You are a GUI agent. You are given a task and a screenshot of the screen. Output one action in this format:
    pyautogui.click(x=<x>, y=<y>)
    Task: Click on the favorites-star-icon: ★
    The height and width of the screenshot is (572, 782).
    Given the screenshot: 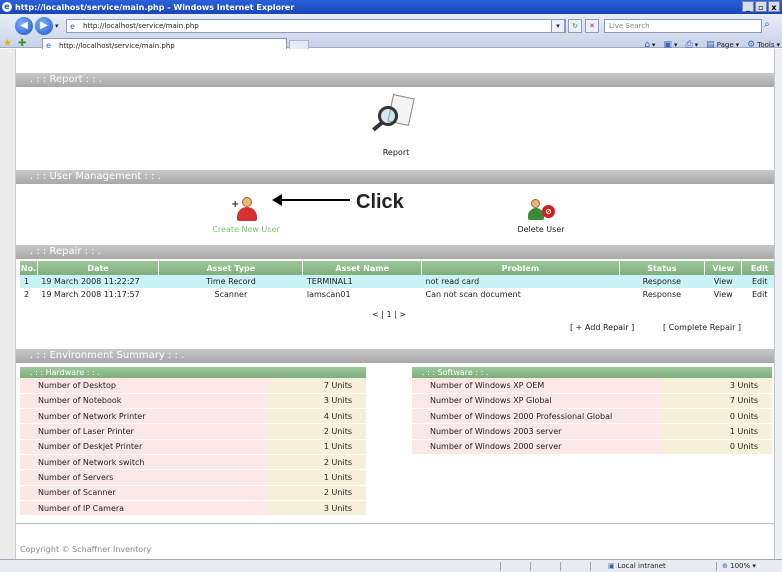 What is the action you would take?
    pyautogui.click(x=7, y=43)
    